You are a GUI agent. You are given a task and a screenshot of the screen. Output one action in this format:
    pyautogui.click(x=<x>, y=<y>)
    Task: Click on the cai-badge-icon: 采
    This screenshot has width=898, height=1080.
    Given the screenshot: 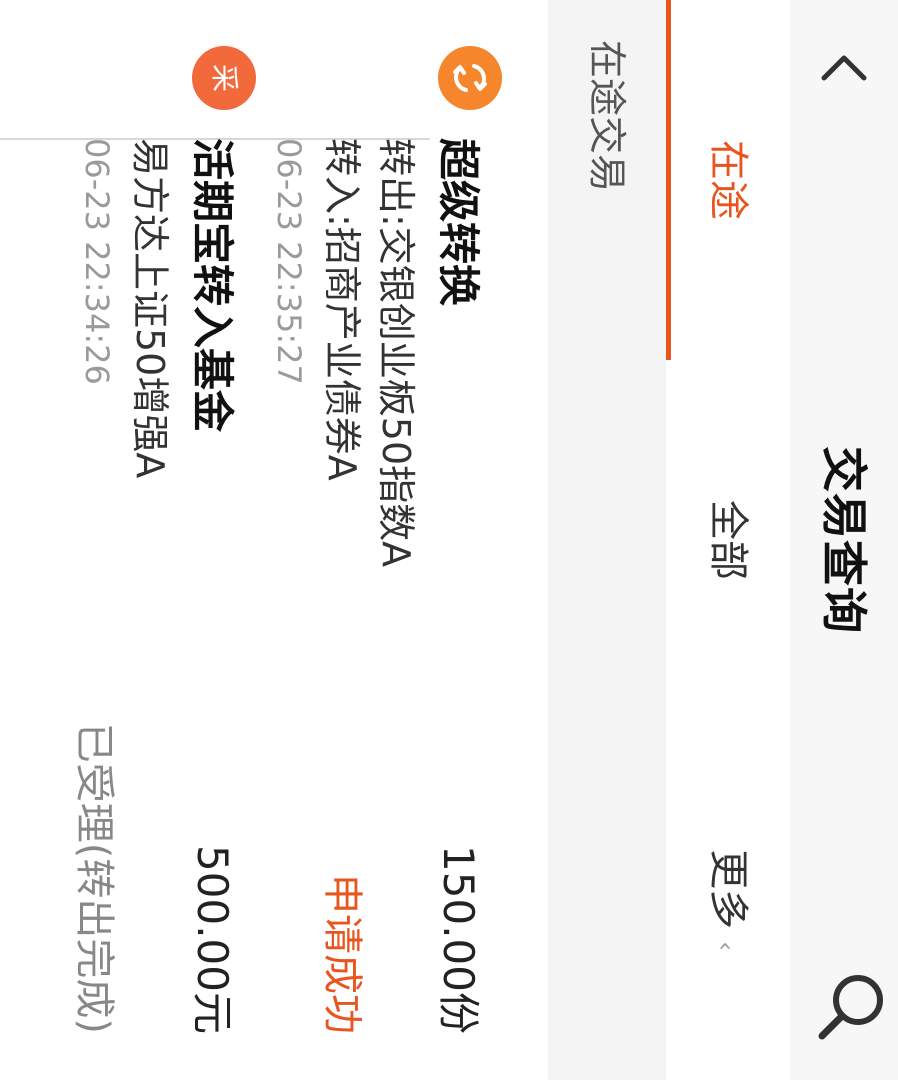 What is the action you would take?
    pyautogui.click(x=224, y=78)
    